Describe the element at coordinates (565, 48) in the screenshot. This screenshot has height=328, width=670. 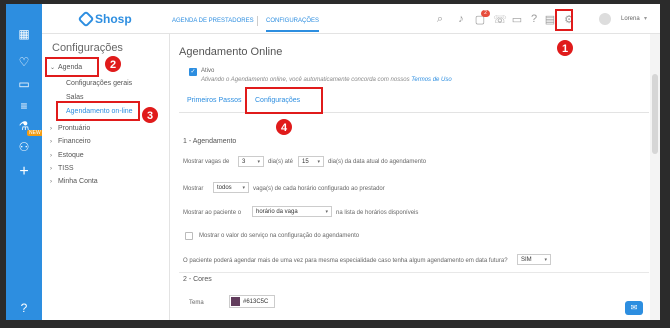
I see `annotation-marker-1: 1` at that location.